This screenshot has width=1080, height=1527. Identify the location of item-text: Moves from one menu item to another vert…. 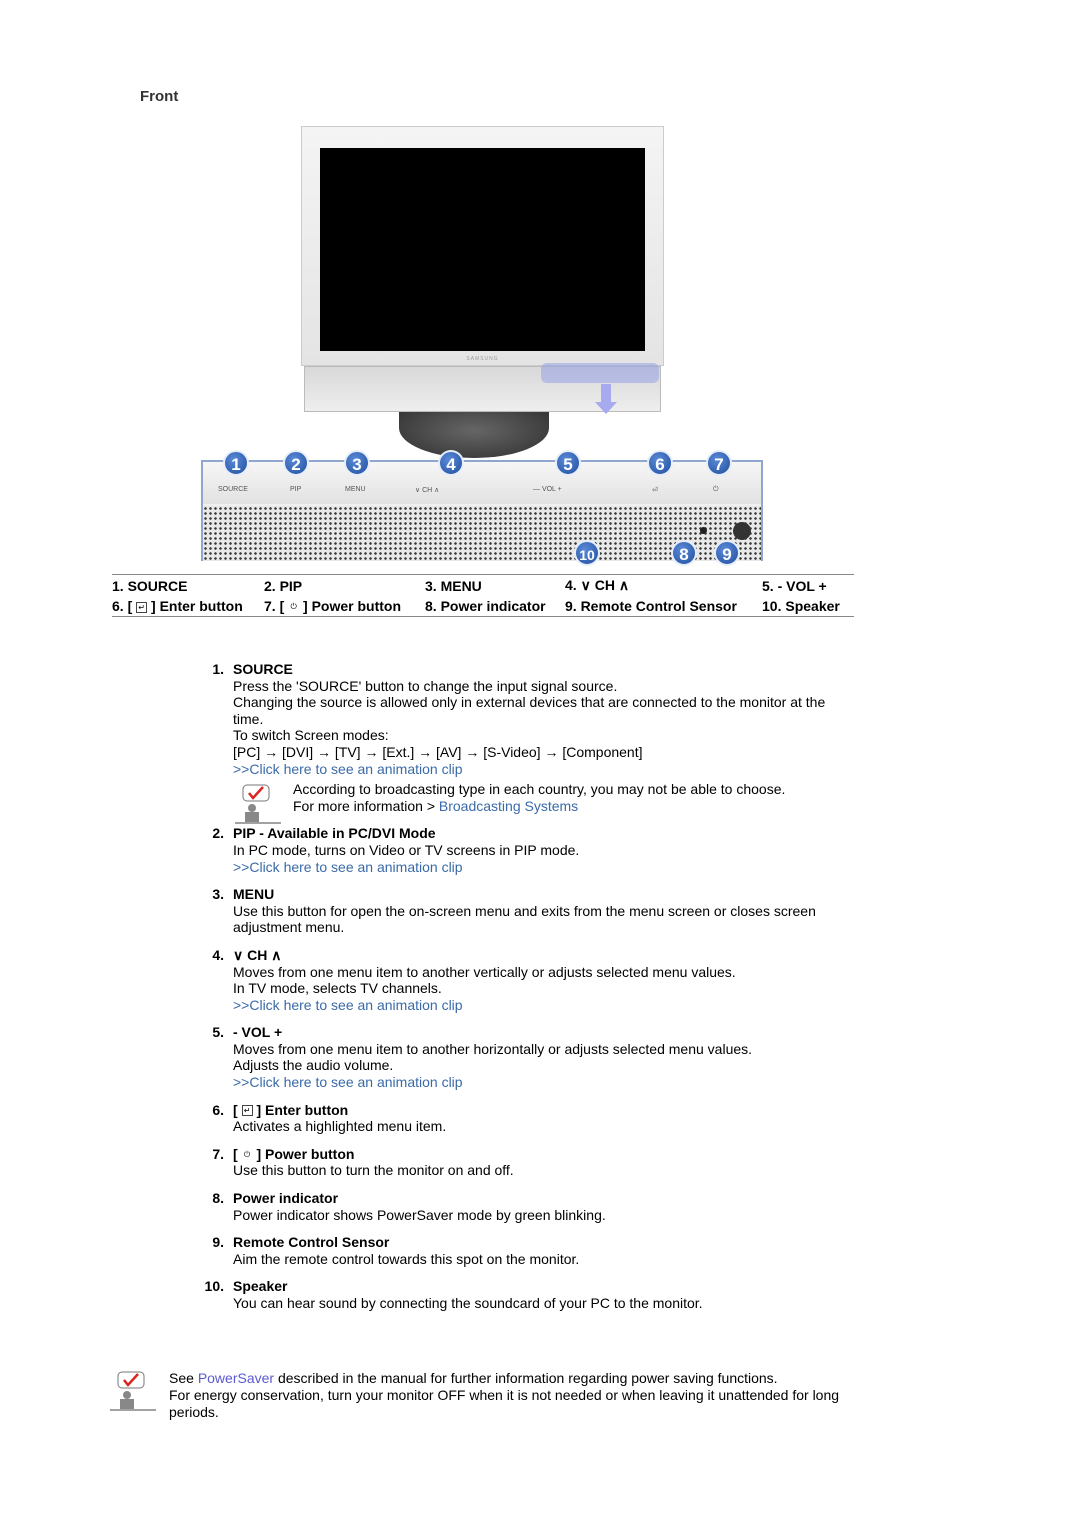
(484, 971).